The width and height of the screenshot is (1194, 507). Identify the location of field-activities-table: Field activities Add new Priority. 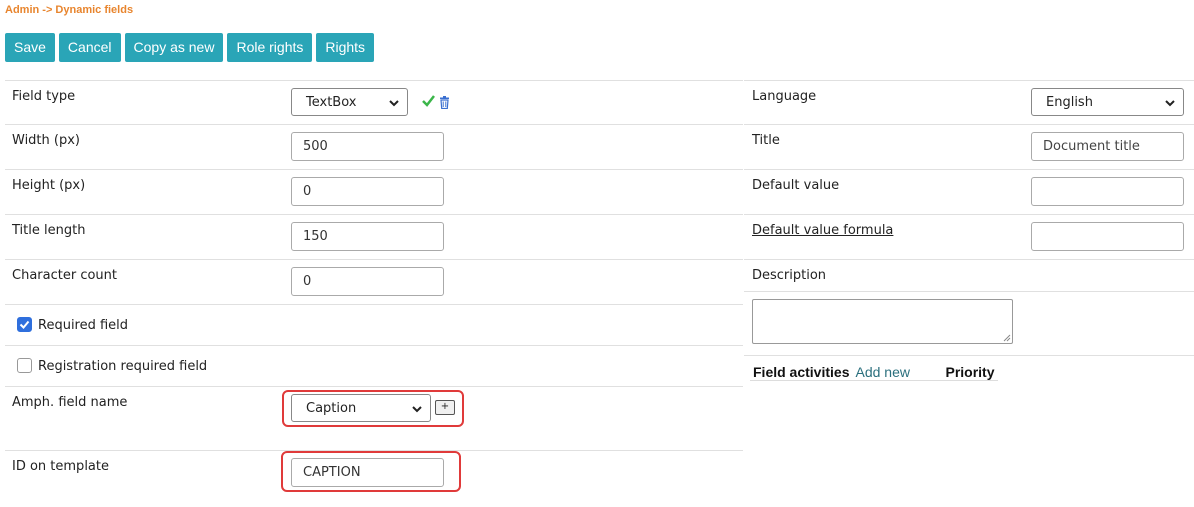
(874, 372).